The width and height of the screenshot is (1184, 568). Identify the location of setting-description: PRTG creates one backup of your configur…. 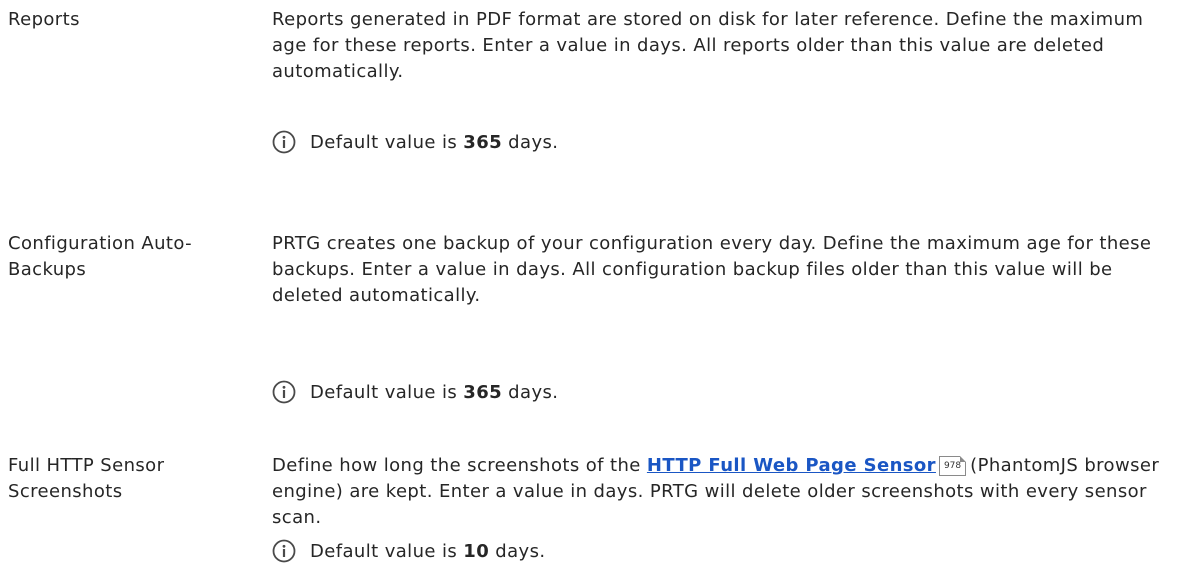
(712, 269).